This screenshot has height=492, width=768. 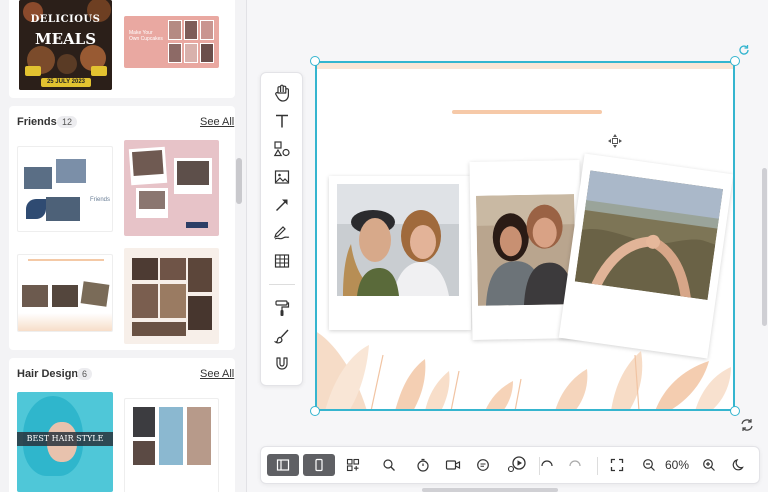 What do you see at coordinates (490, 490) in the screenshot?
I see `horizontal-scrollbar` at bounding box center [490, 490].